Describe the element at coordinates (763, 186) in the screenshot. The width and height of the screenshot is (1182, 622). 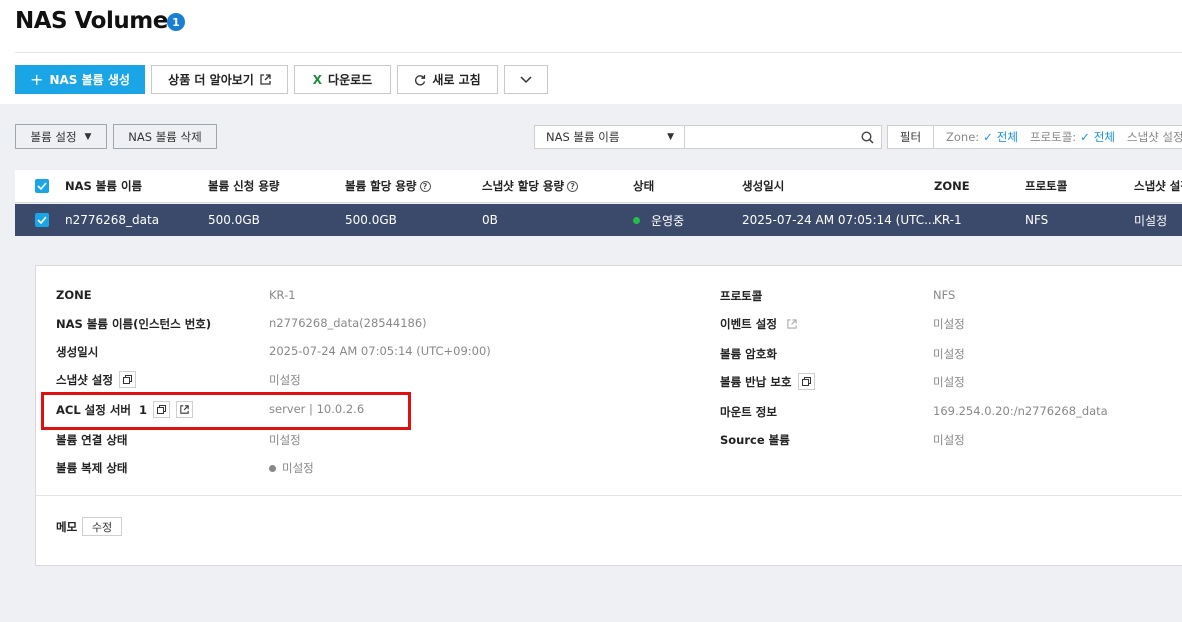
I see `column-header-created: 생성일시` at that location.